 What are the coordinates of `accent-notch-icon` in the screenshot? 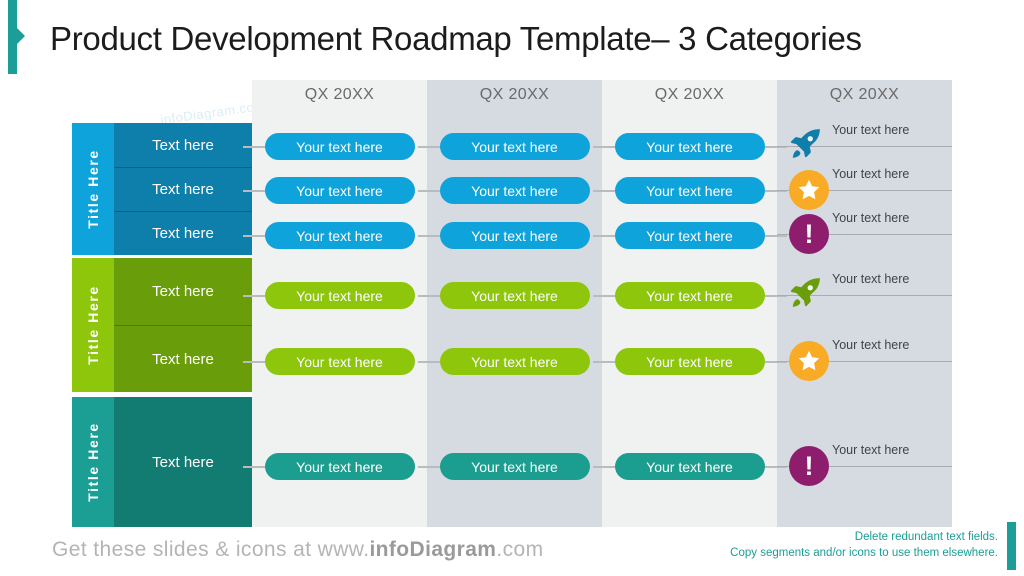 It's located at (21, 36).